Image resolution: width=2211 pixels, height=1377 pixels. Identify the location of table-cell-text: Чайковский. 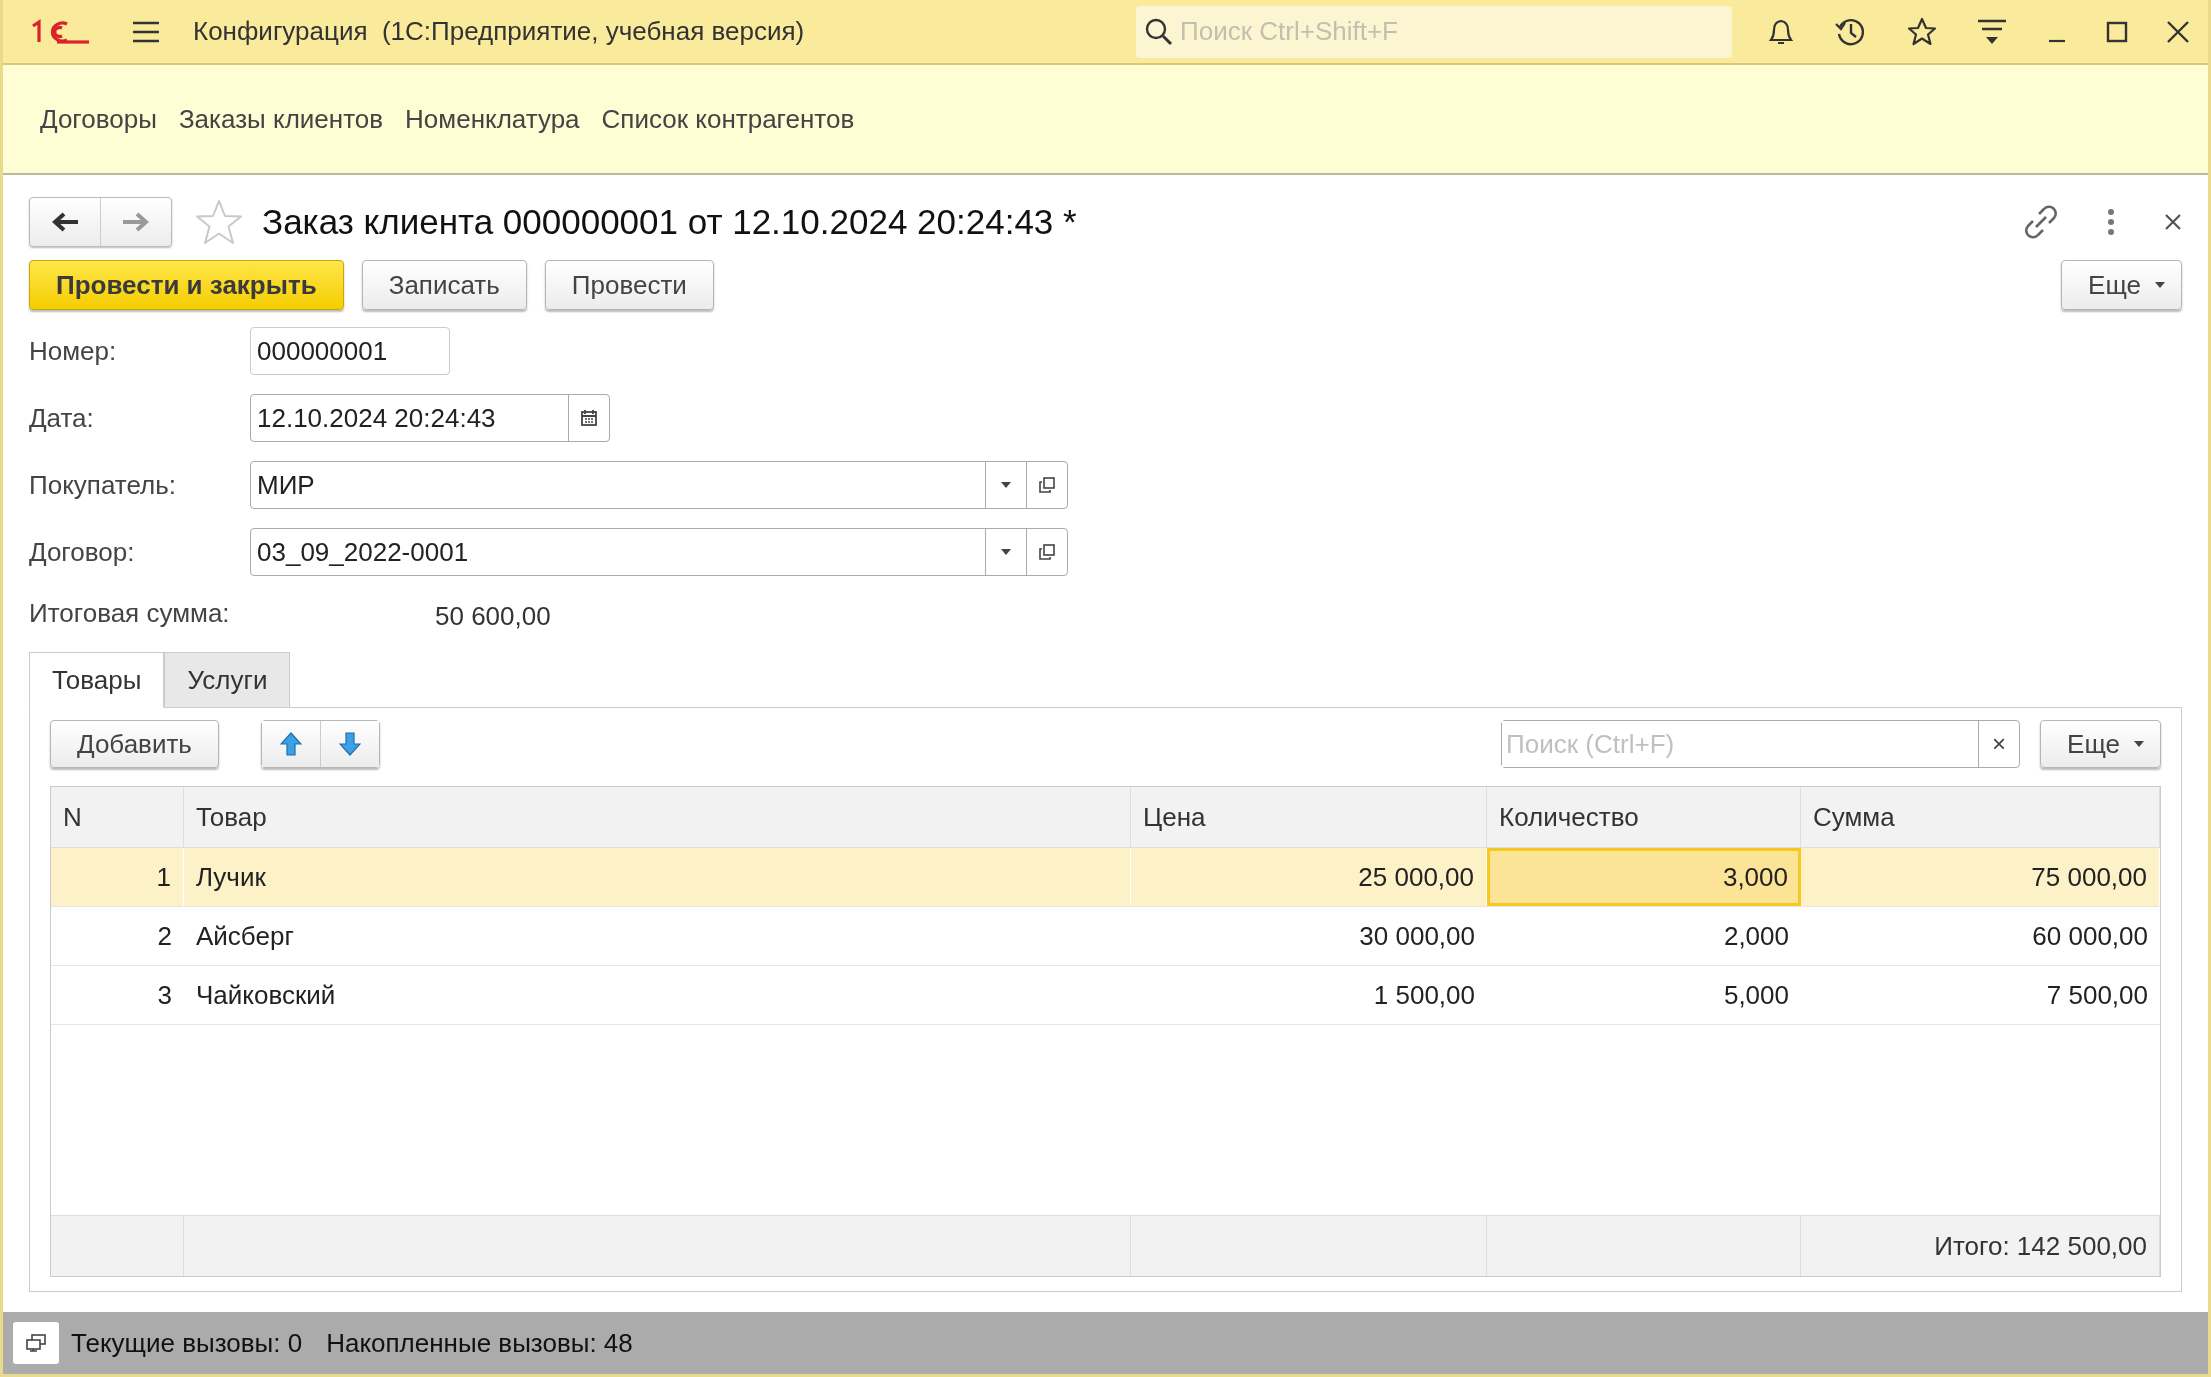
(266, 995).